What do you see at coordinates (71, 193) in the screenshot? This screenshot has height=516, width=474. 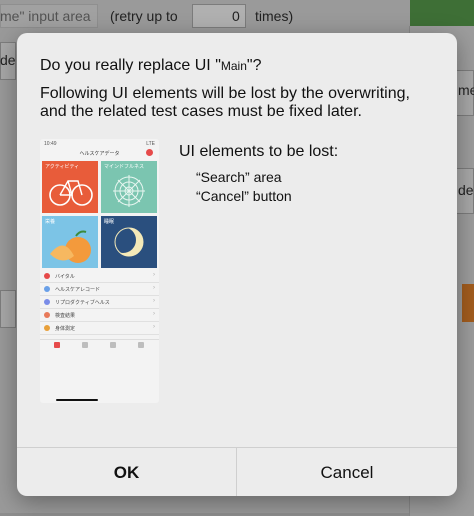 I see `bicycle-icon` at bounding box center [71, 193].